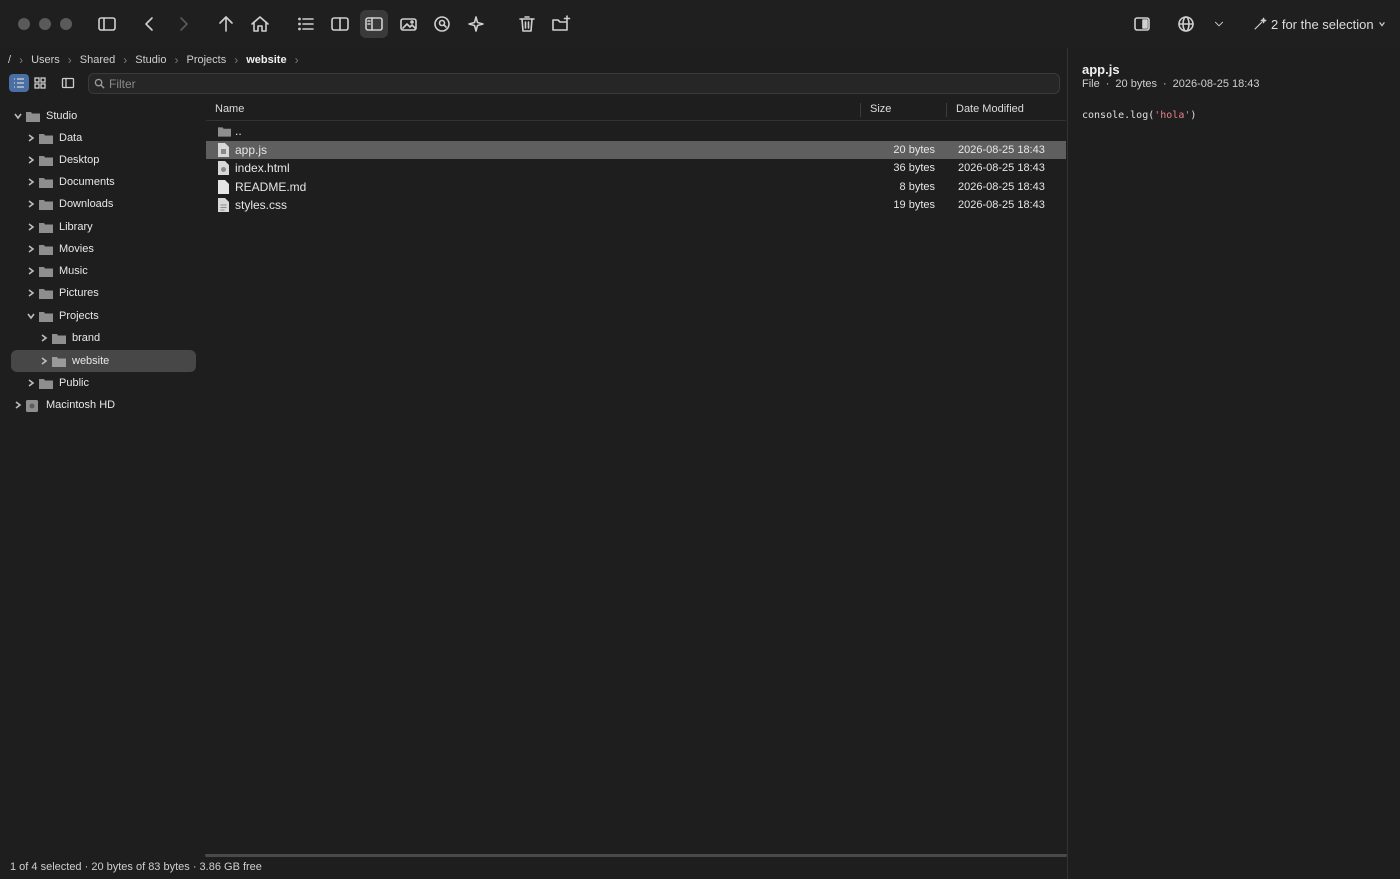  What do you see at coordinates (183, 24) in the screenshot?
I see `forward-button` at bounding box center [183, 24].